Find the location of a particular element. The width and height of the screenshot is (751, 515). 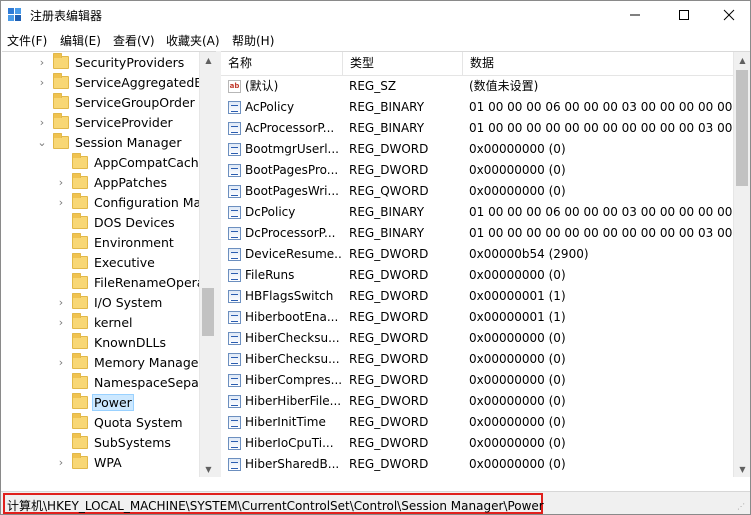

menu-help: 帮助(H) is located at coordinates (253, 40).